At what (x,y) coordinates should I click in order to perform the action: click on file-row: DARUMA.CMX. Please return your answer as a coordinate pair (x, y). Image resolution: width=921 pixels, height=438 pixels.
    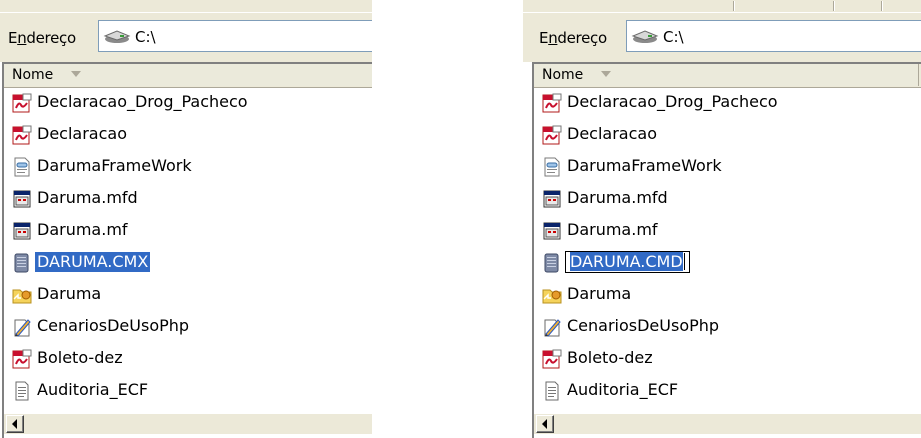
    Looking at the image, I should click on (188, 262).